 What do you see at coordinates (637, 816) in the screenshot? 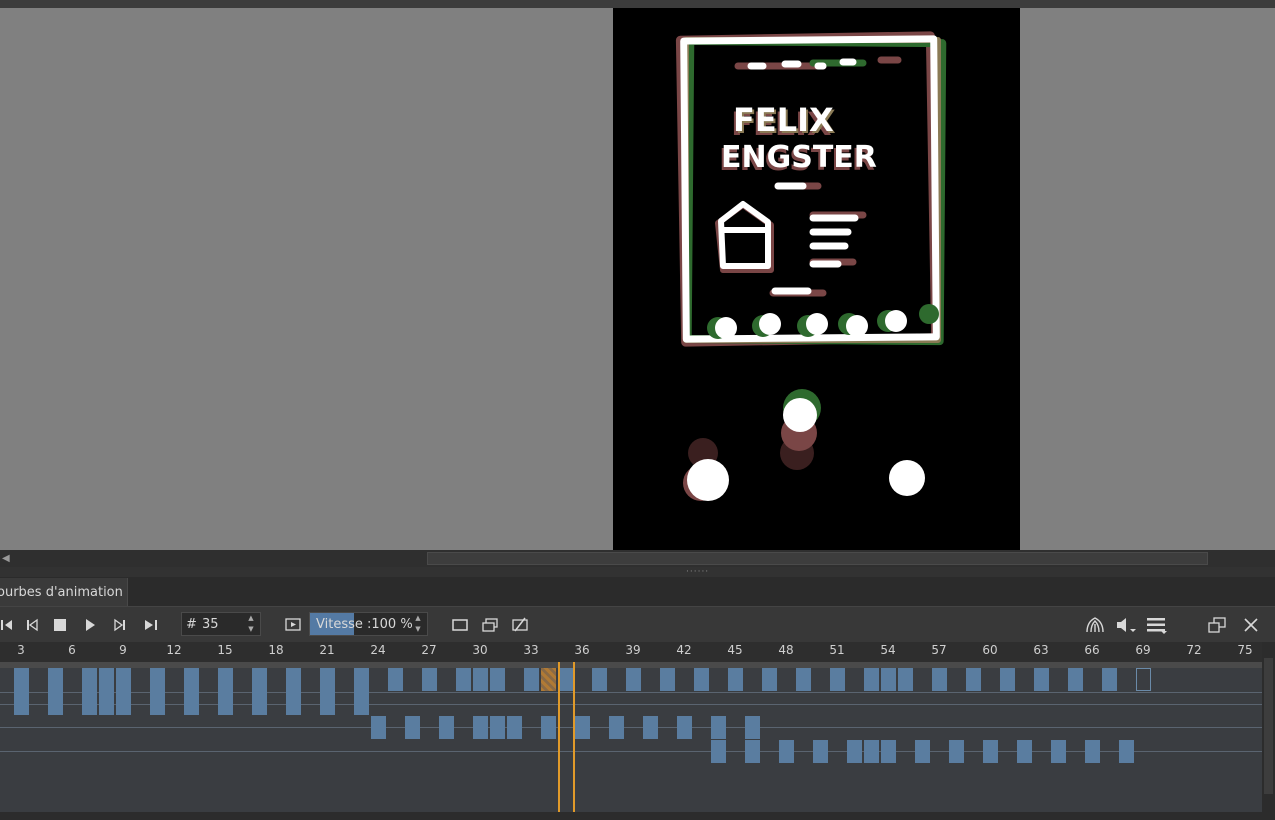
I see `timeline-horizontal-scrollbar` at bounding box center [637, 816].